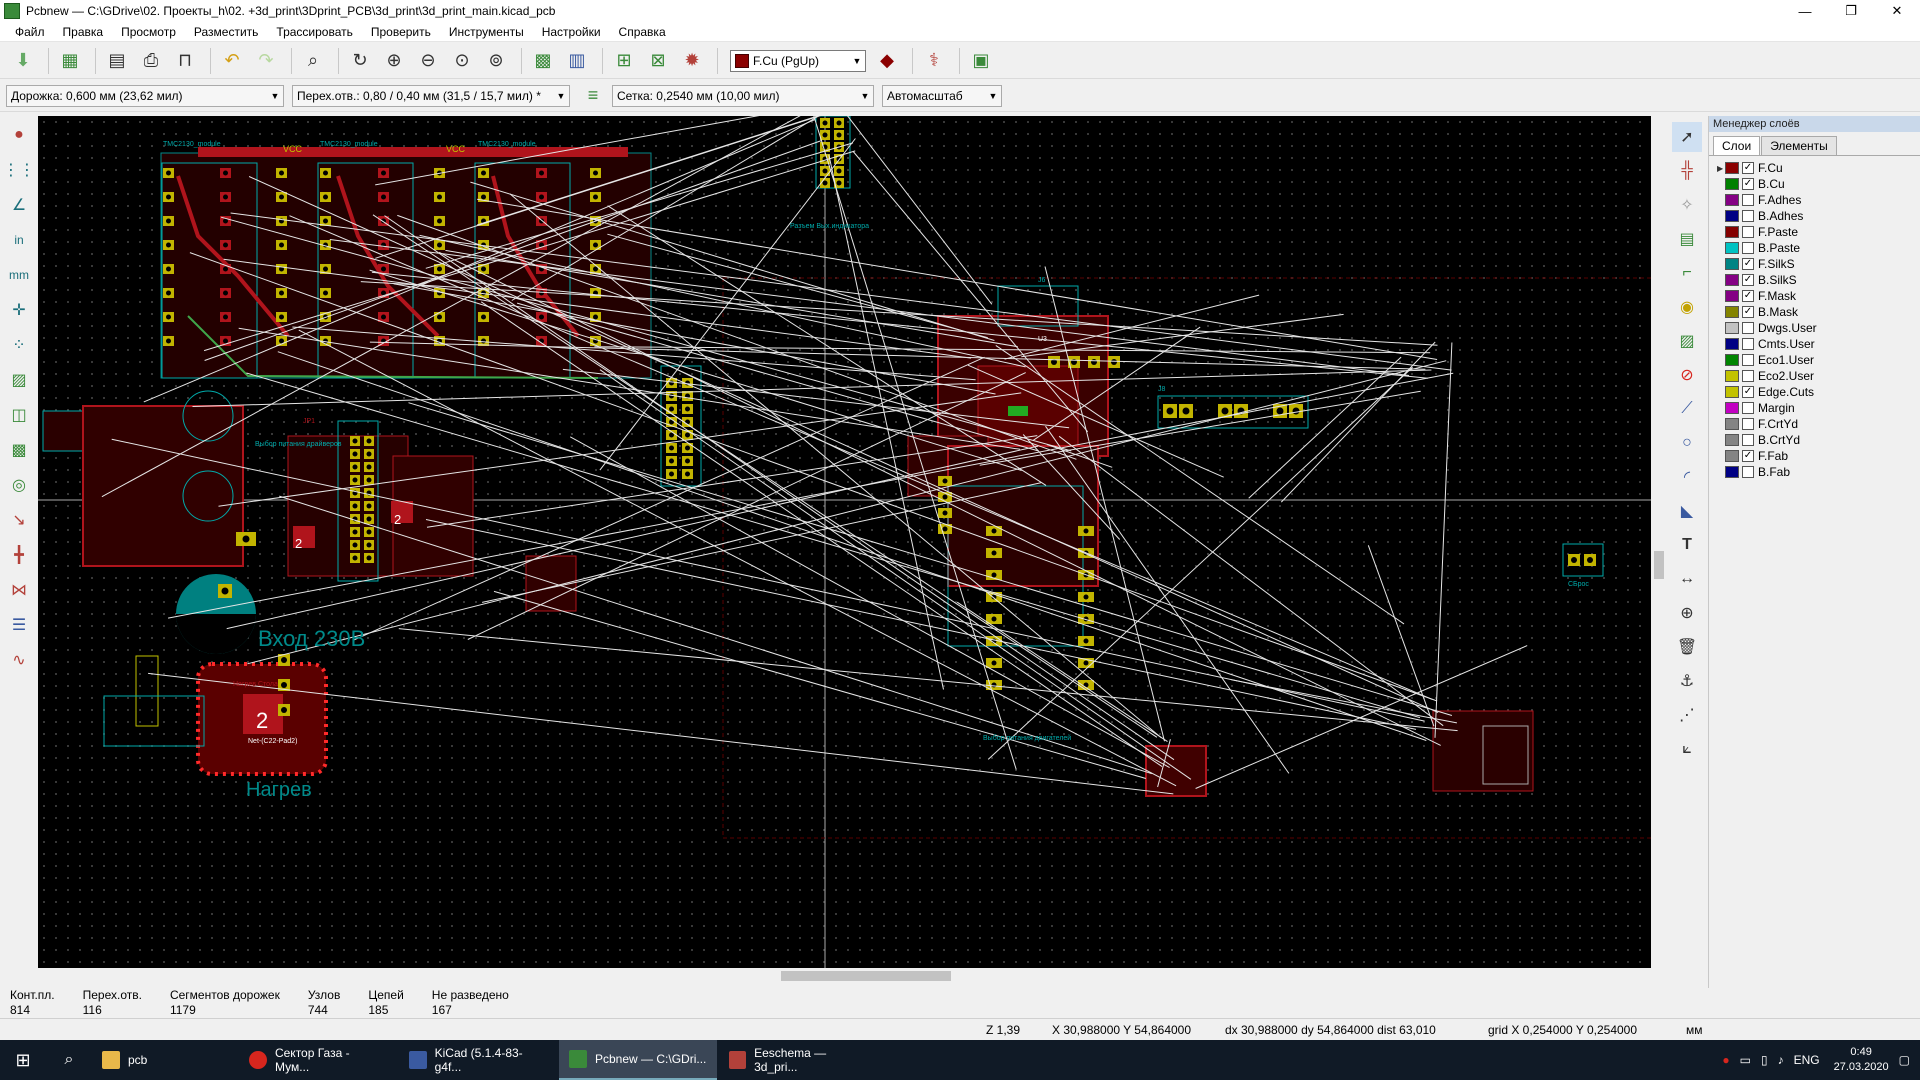 The height and width of the screenshot is (1080, 1920). Describe the element at coordinates (1818, 184) in the screenshot. I see `layer-row-b-cu: ✓ B.Cu` at that location.